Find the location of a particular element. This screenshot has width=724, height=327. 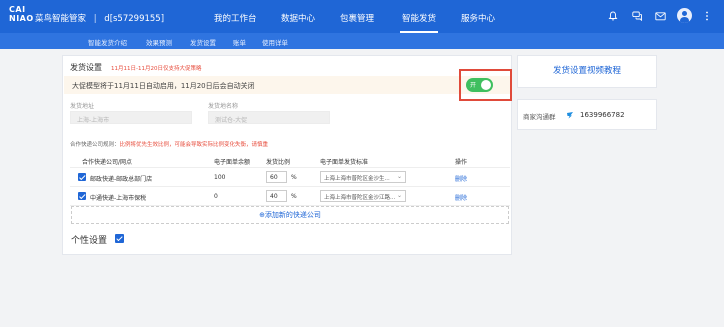

promo-strategy-note: 11月11日-11月20日仅支持大促策略 is located at coordinates (156, 69).